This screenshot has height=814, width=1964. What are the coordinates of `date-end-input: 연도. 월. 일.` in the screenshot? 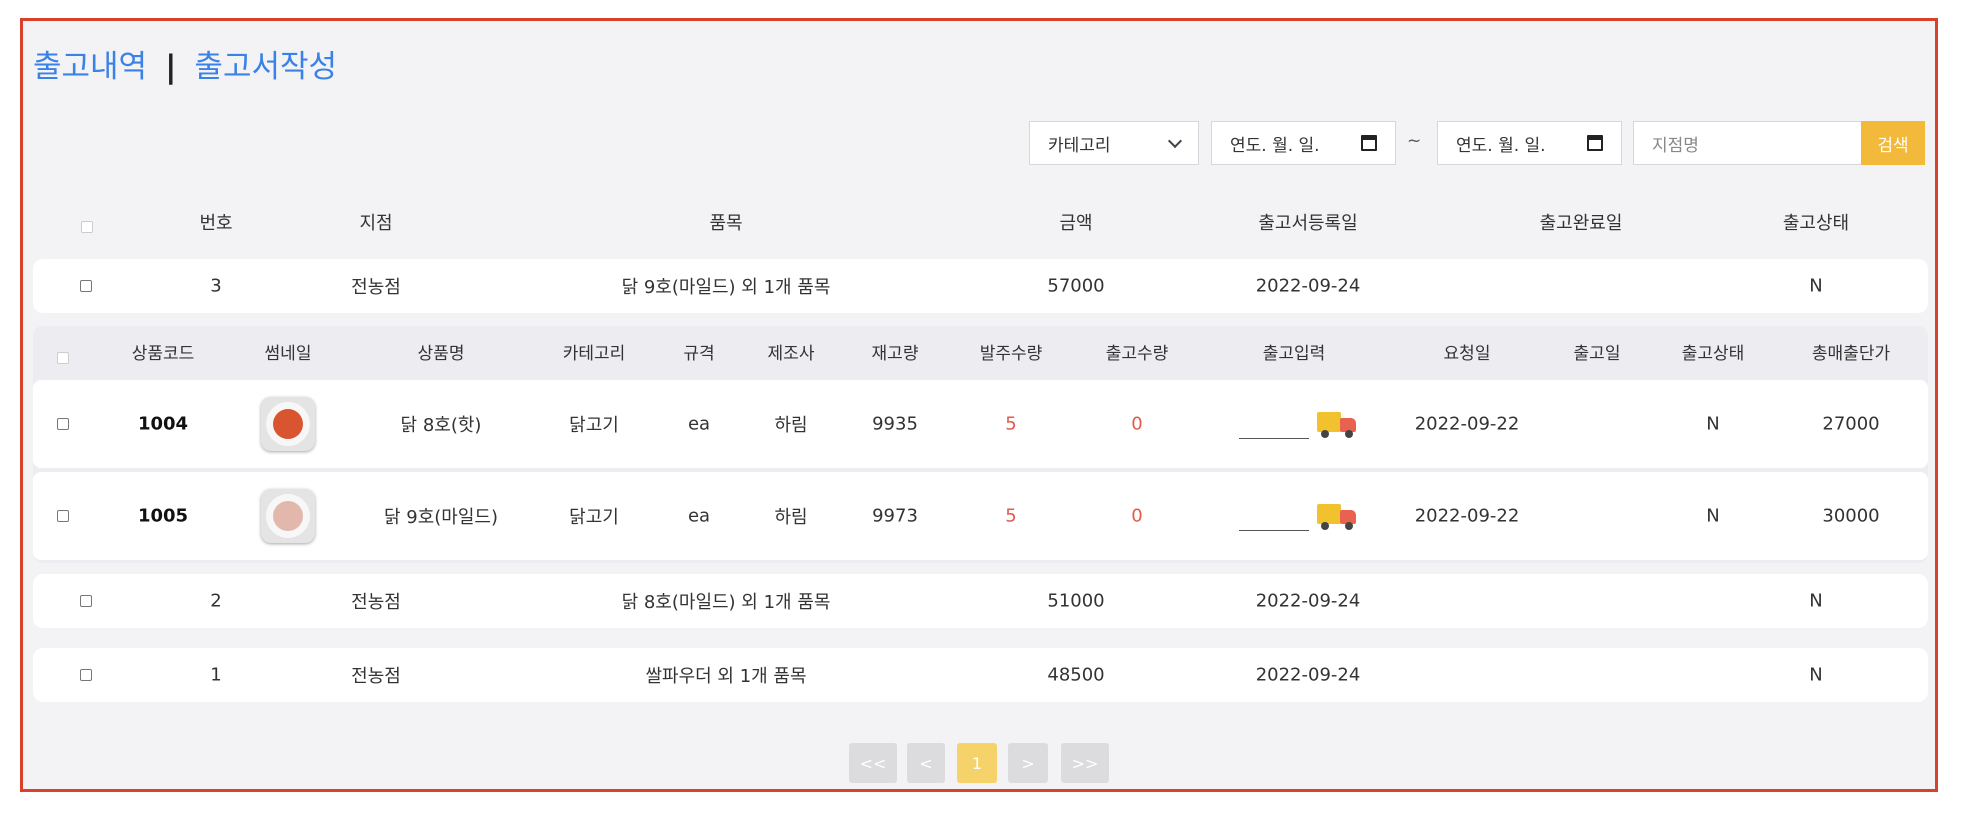 It's located at (1529, 143).